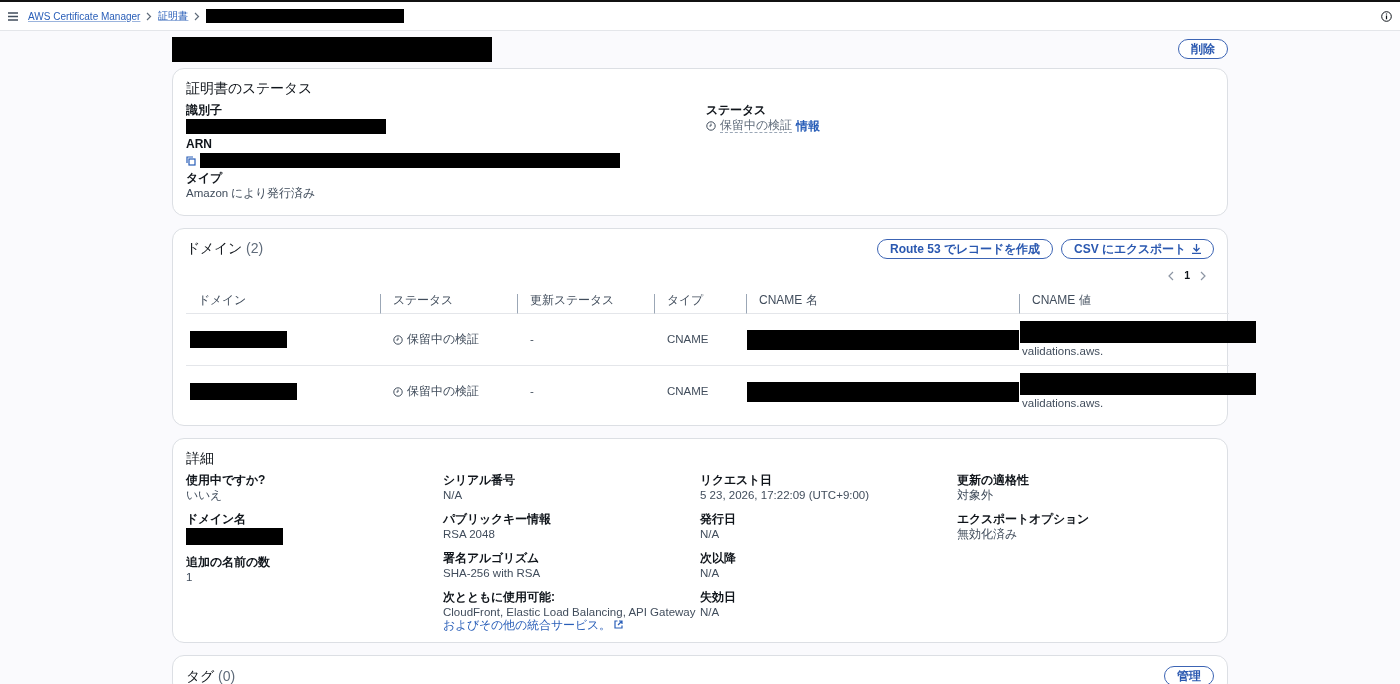  What do you see at coordinates (736, 480) in the screenshot?
I see `field-label: リクエスト日` at bounding box center [736, 480].